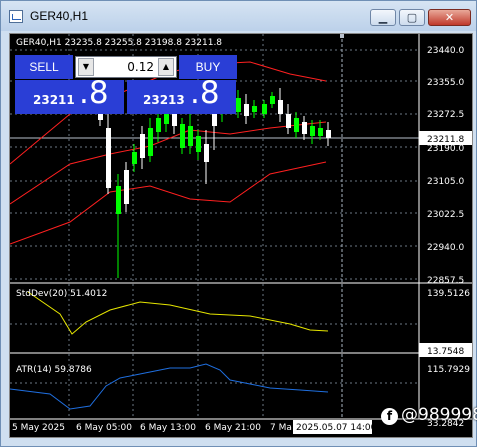 This screenshot has width=477, height=447. I want to click on sell-button: SELL, so click(44, 67).